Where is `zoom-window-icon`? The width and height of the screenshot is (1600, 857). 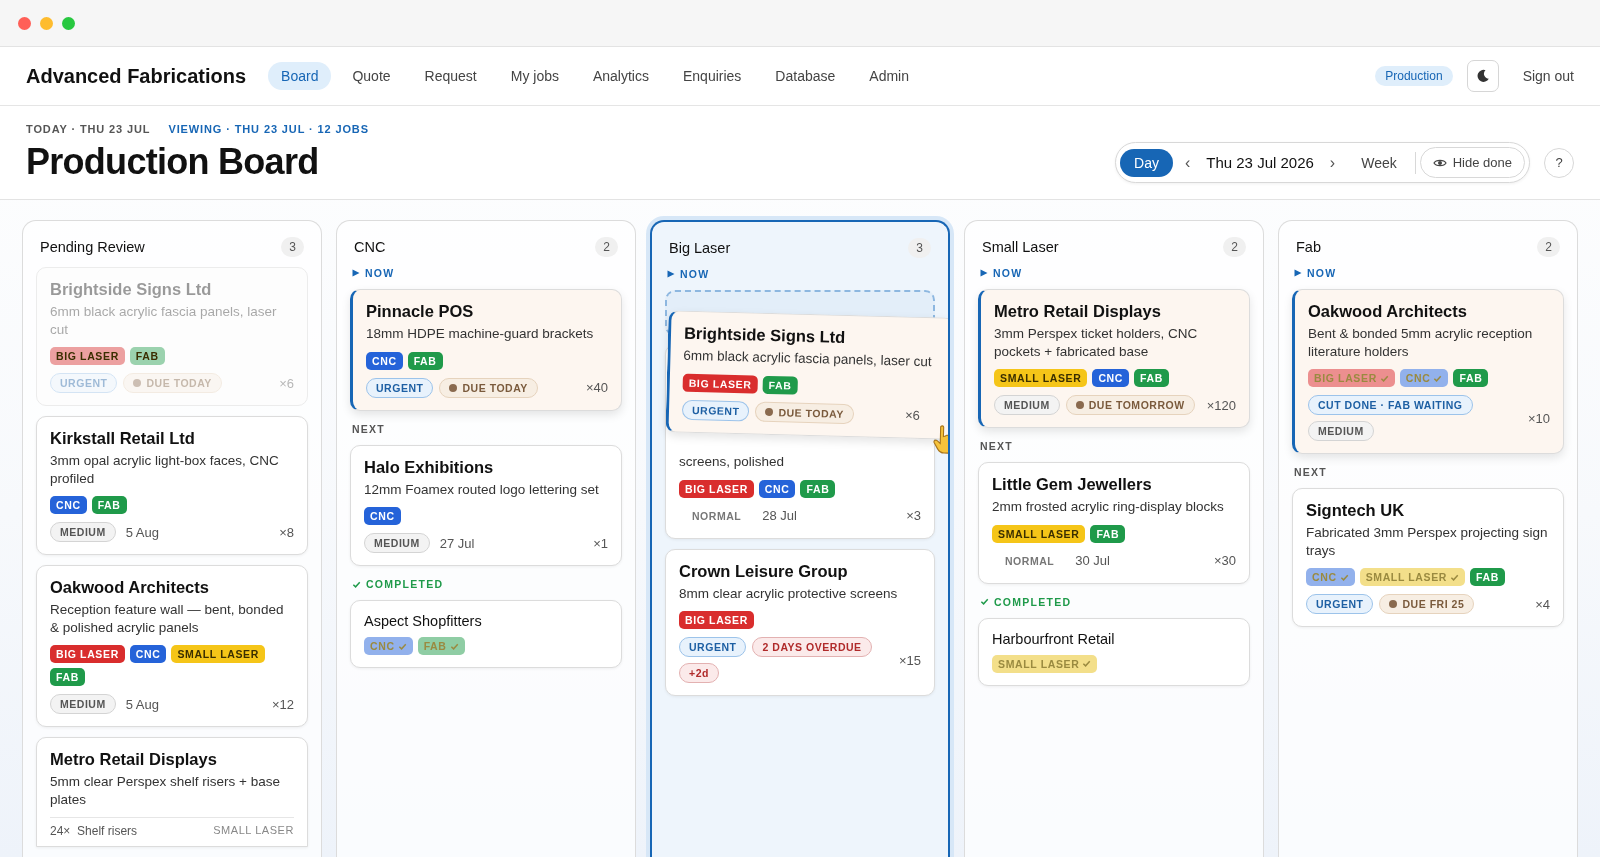 zoom-window-icon is located at coordinates (68, 23).